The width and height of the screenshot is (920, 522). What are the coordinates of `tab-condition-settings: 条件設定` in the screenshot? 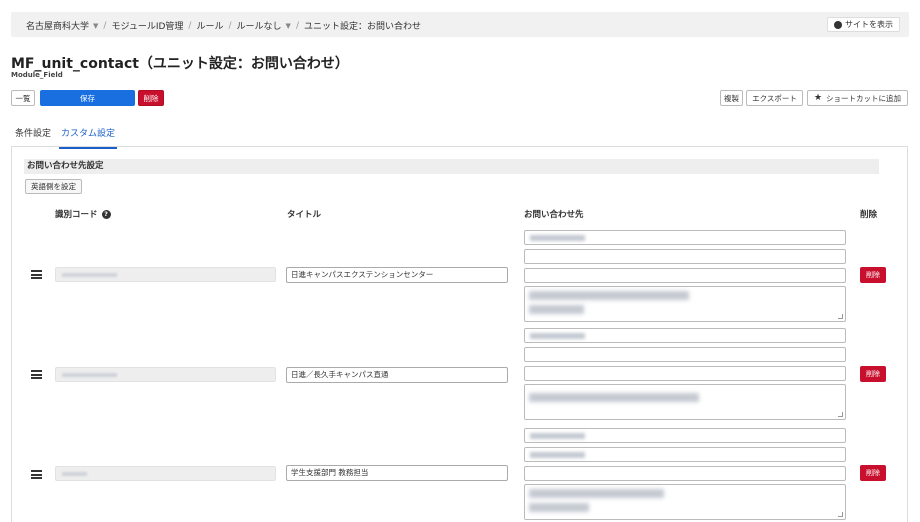 It's located at (33, 132).